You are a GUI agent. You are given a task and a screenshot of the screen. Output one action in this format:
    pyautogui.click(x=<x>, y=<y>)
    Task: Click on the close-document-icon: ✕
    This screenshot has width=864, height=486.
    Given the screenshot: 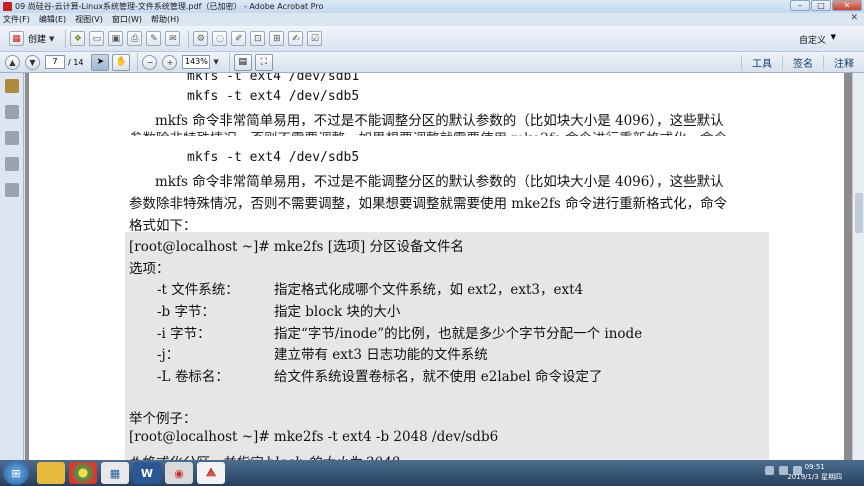 What is the action you would take?
    pyautogui.click(x=854, y=18)
    